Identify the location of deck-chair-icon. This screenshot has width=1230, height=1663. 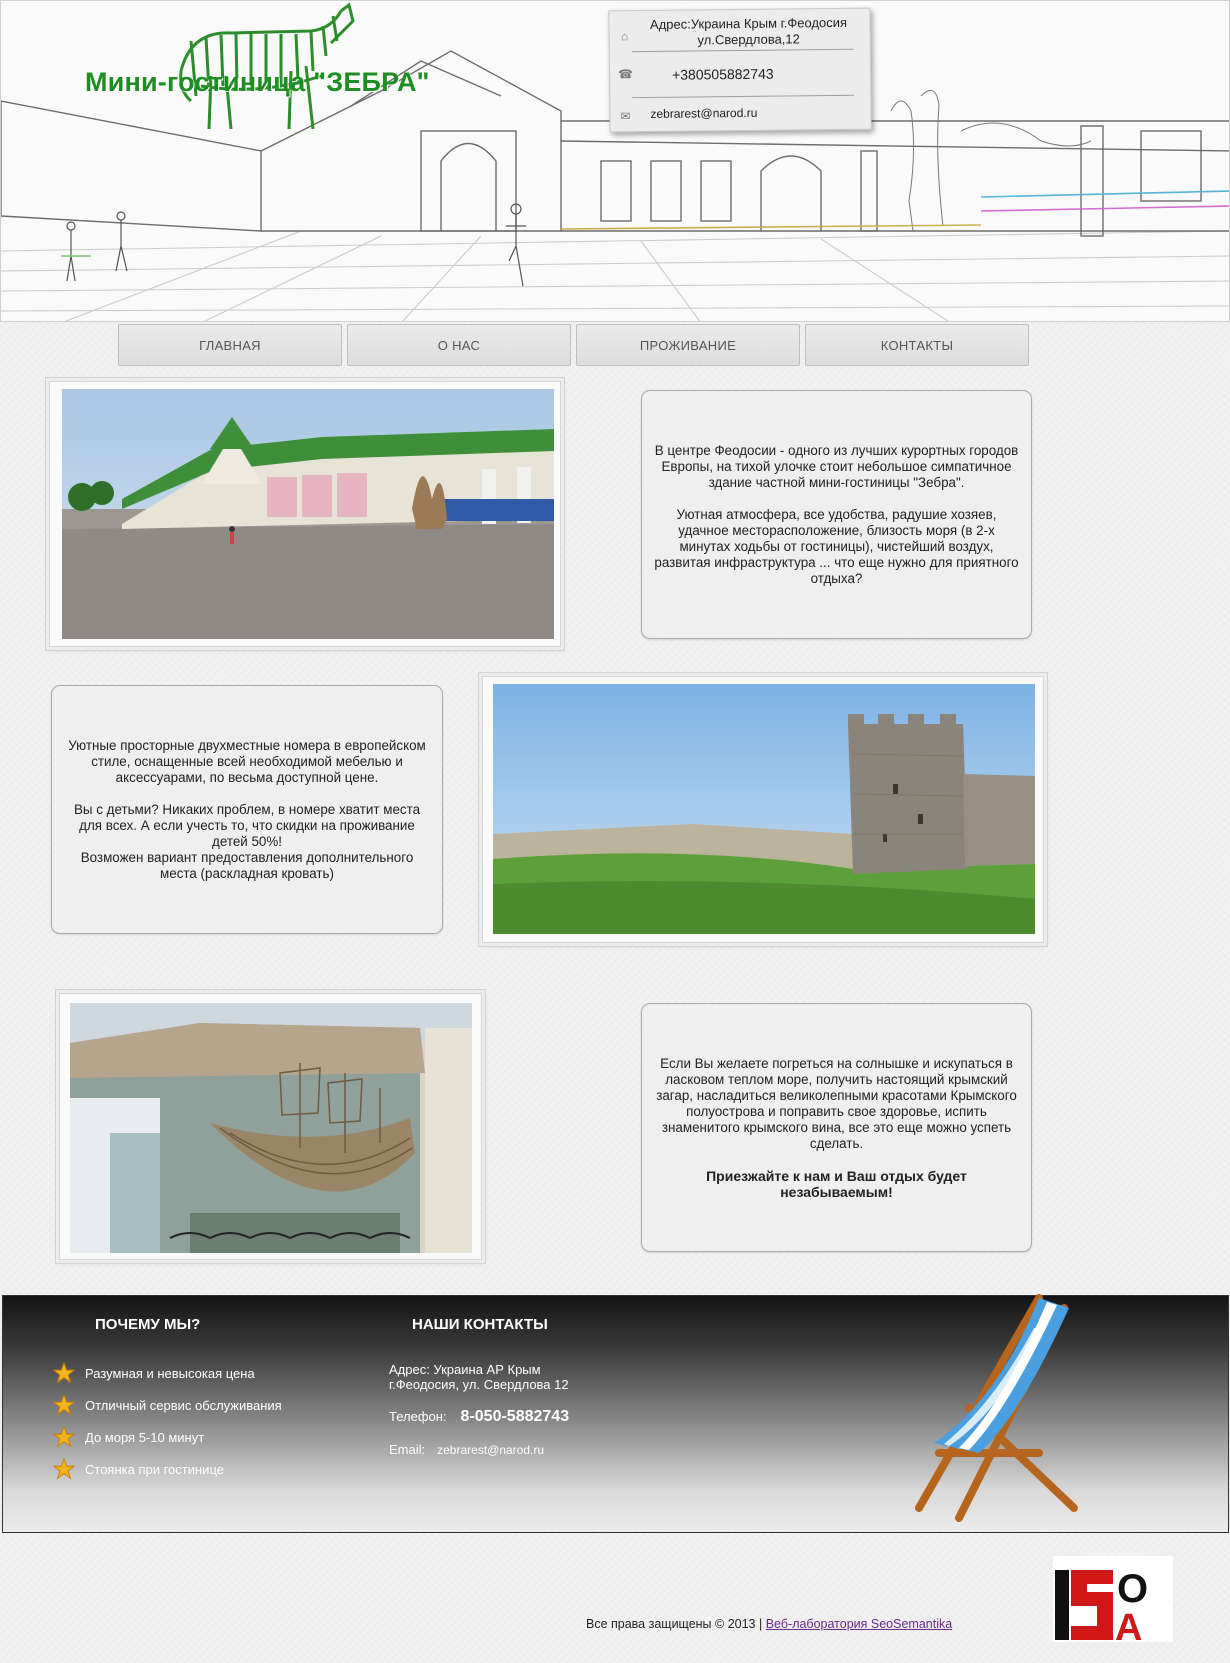
(996, 1408).